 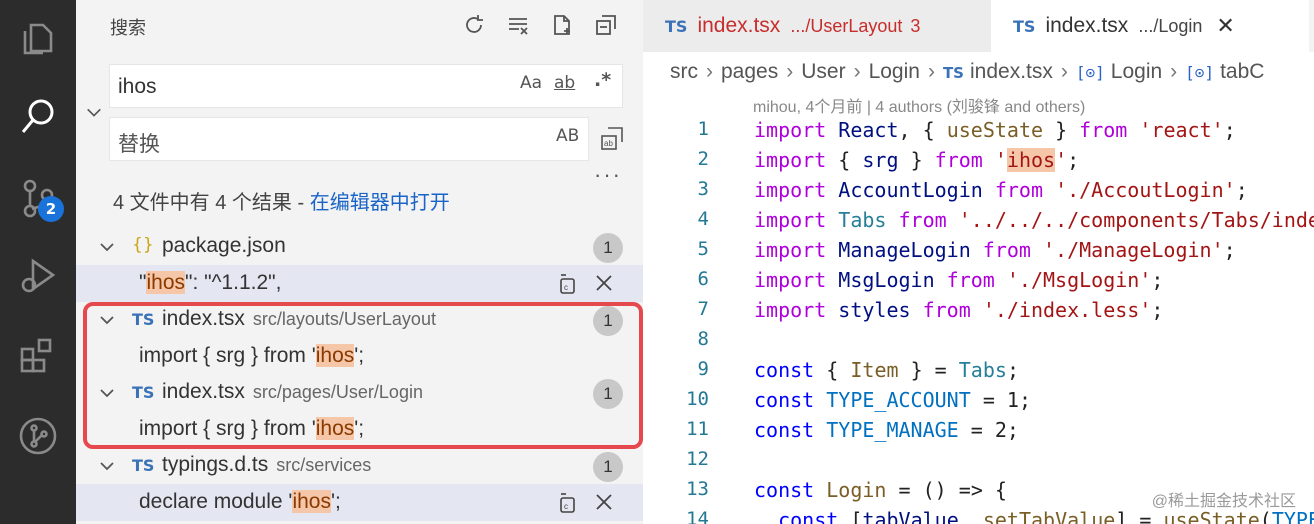 I want to click on result-file-name: index.tsx src/layouts/UserLayout, so click(x=299, y=318).